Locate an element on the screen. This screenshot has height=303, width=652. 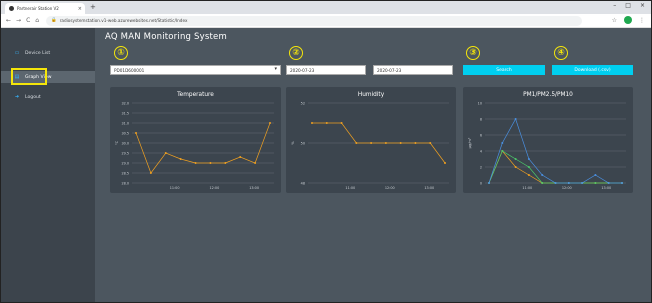
download-csv-button: Download (.csv) is located at coordinates (592, 70).